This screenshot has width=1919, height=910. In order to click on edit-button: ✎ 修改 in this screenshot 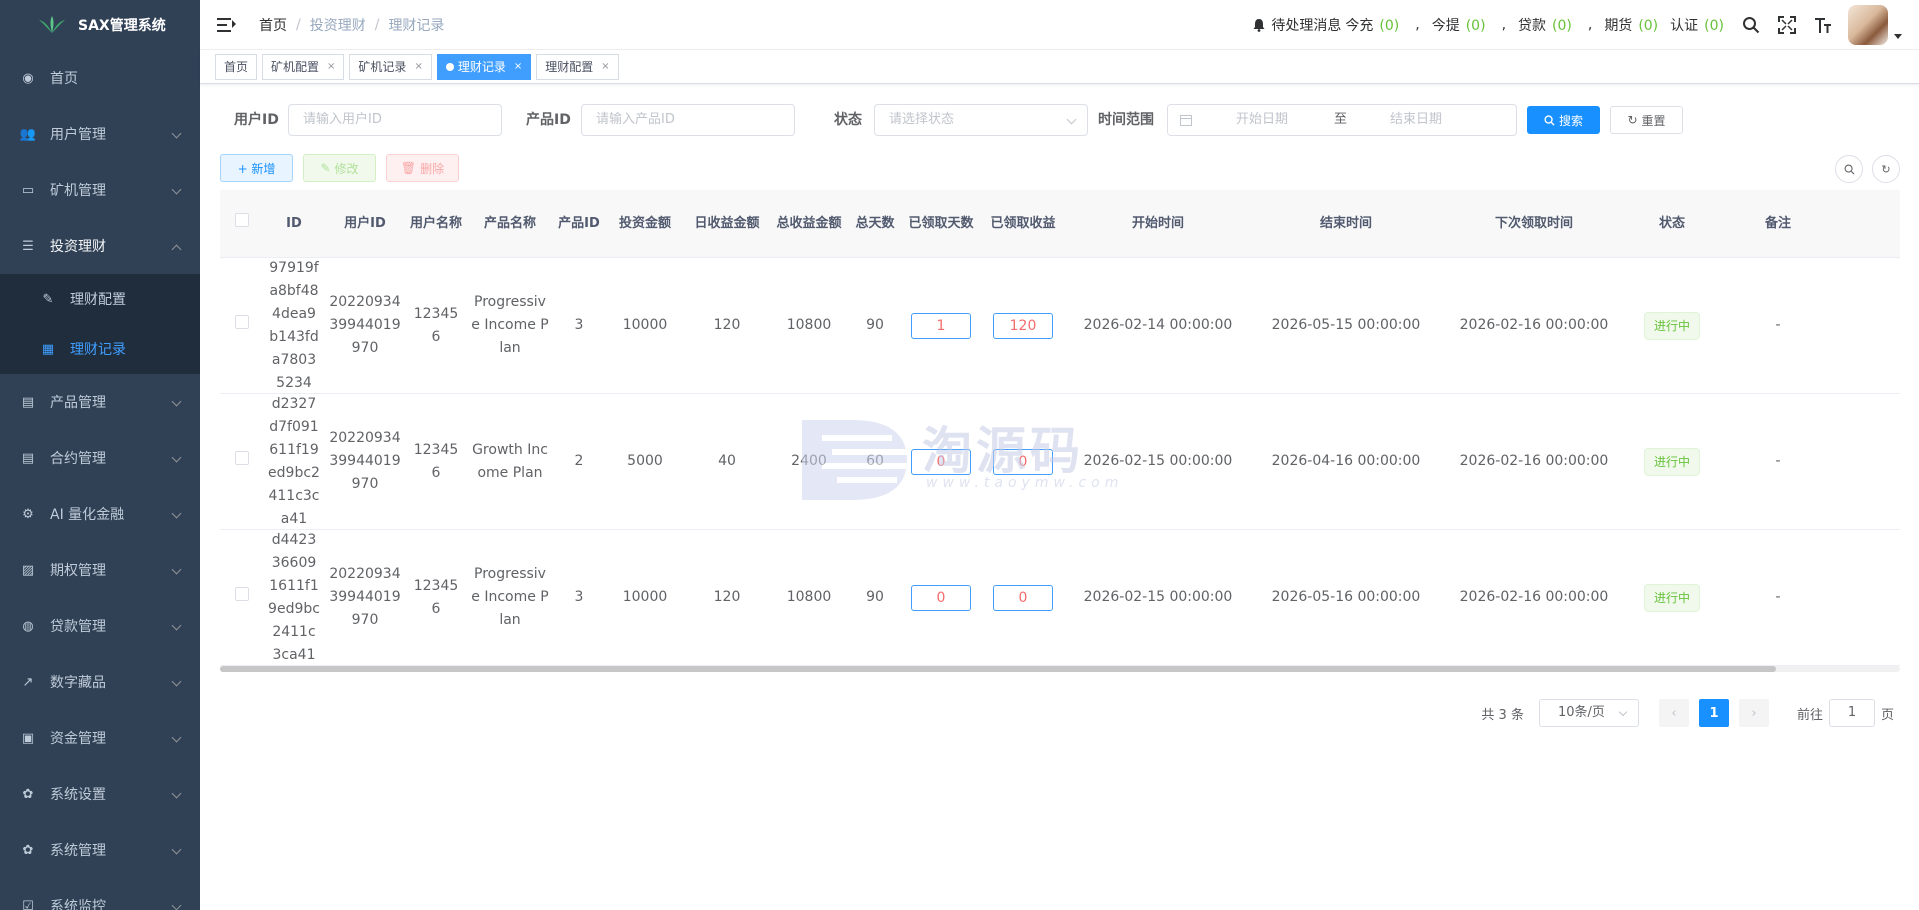, I will do `click(339, 168)`.